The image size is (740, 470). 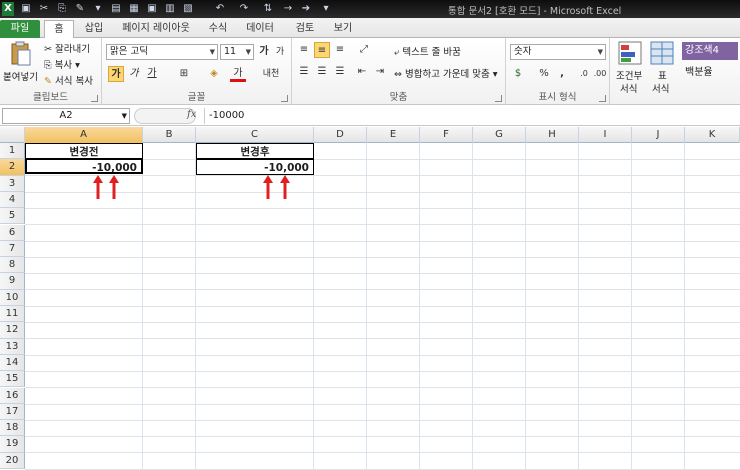 What do you see at coordinates (44, 9) in the screenshot?
I see `cut-icon: ✂` at bounding box center [44, 9].